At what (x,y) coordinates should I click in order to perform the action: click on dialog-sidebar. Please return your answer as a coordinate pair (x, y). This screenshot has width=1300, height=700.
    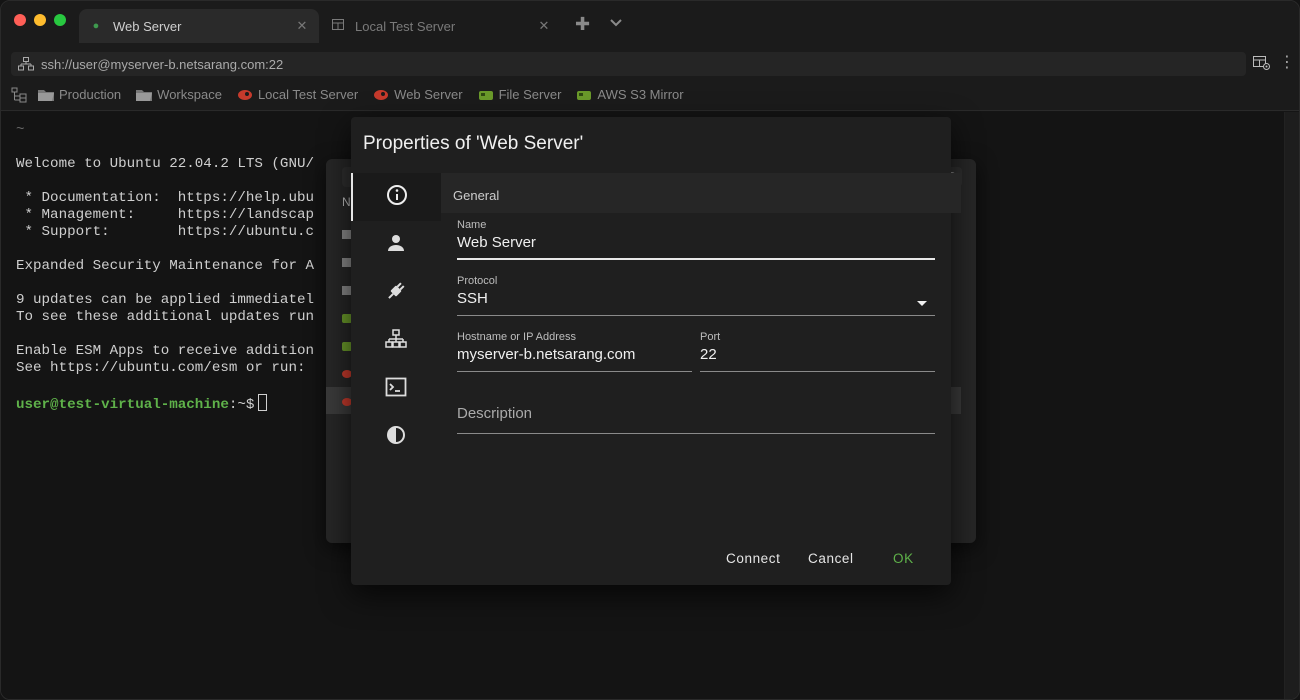
    Looking at the image, I should click on (396, 323).